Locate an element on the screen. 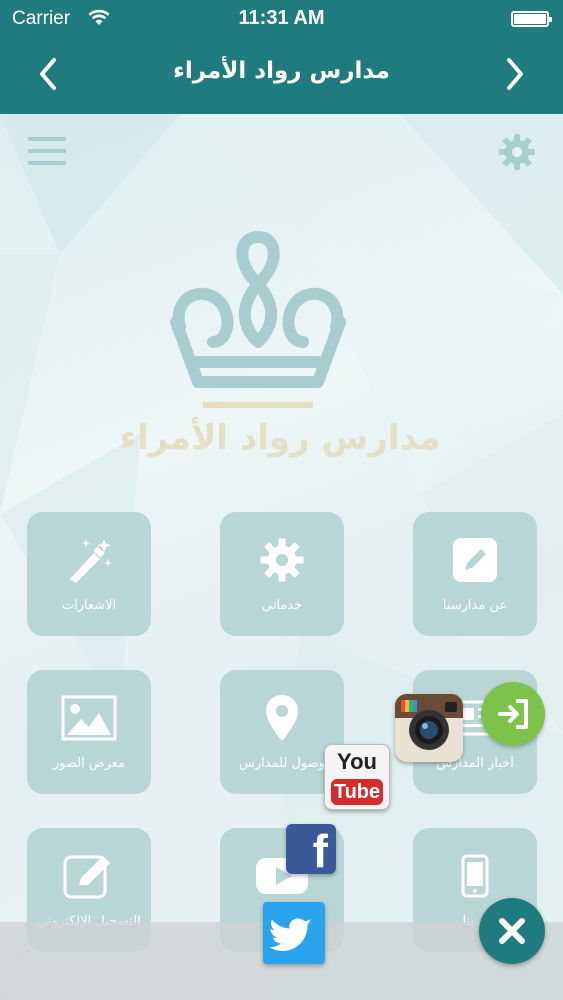 The image size is (563, 1000). facebook-social-button: f is located at coordinates (311, 850).